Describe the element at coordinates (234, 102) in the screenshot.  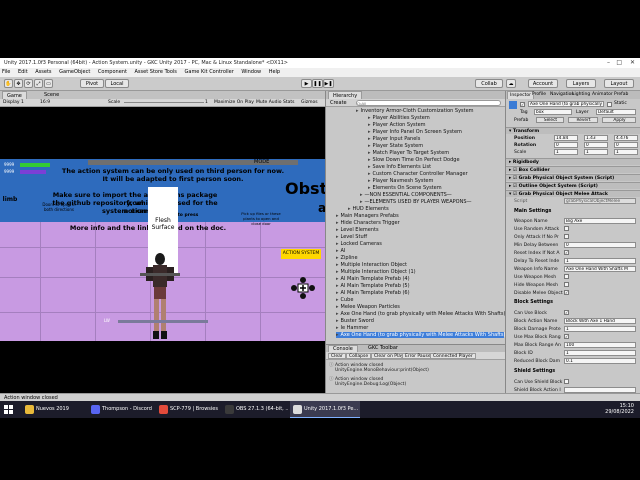
I see `maximize-on-play-toggle: Maximize On Play` at that location.